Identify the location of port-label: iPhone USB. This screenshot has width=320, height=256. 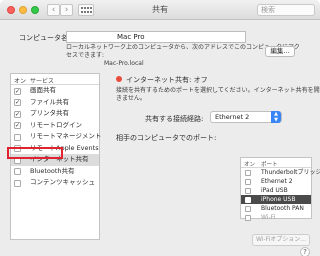
(278, 199).